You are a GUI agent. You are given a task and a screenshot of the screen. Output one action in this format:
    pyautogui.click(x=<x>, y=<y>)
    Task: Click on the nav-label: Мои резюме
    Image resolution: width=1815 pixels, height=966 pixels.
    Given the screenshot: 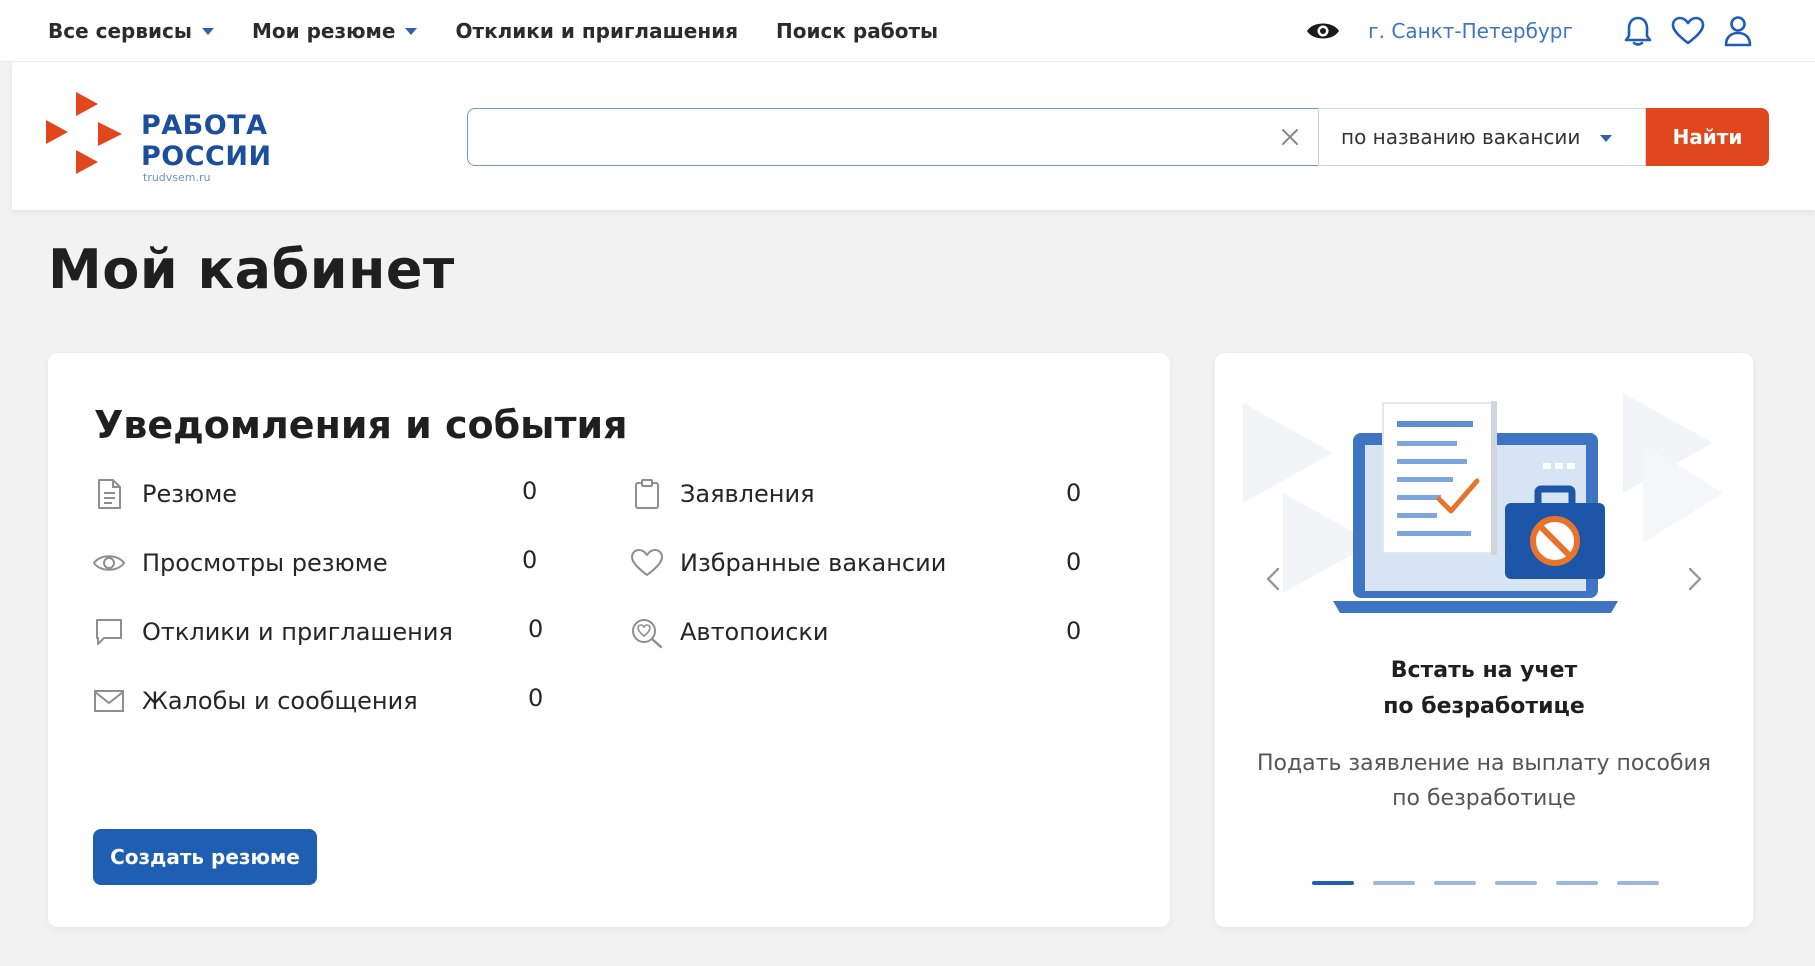 What is the action you would take?
    pyautogui.click(x=323, y=30)
    